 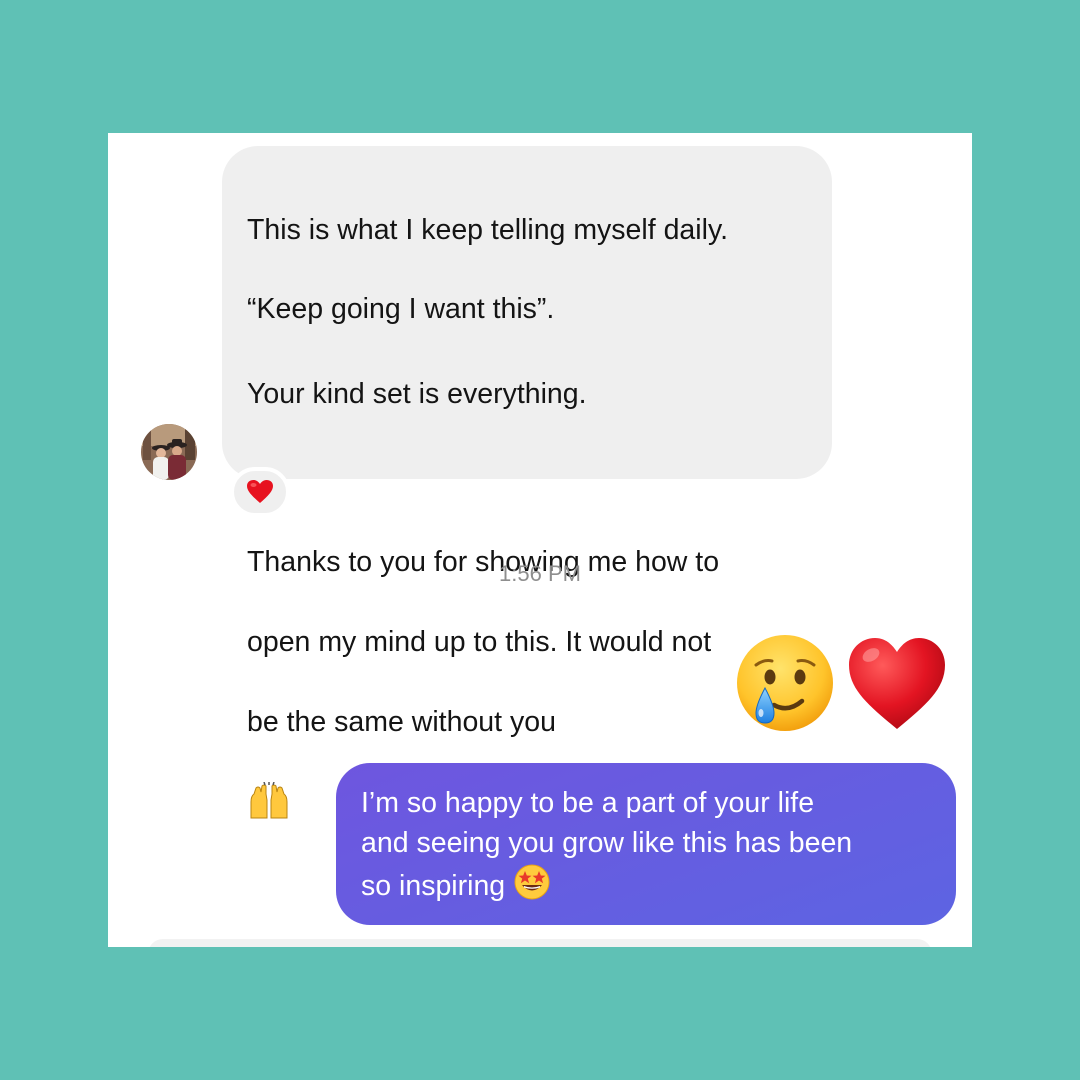 I want to click on message-composer-edge, so click(x=540, y=943).